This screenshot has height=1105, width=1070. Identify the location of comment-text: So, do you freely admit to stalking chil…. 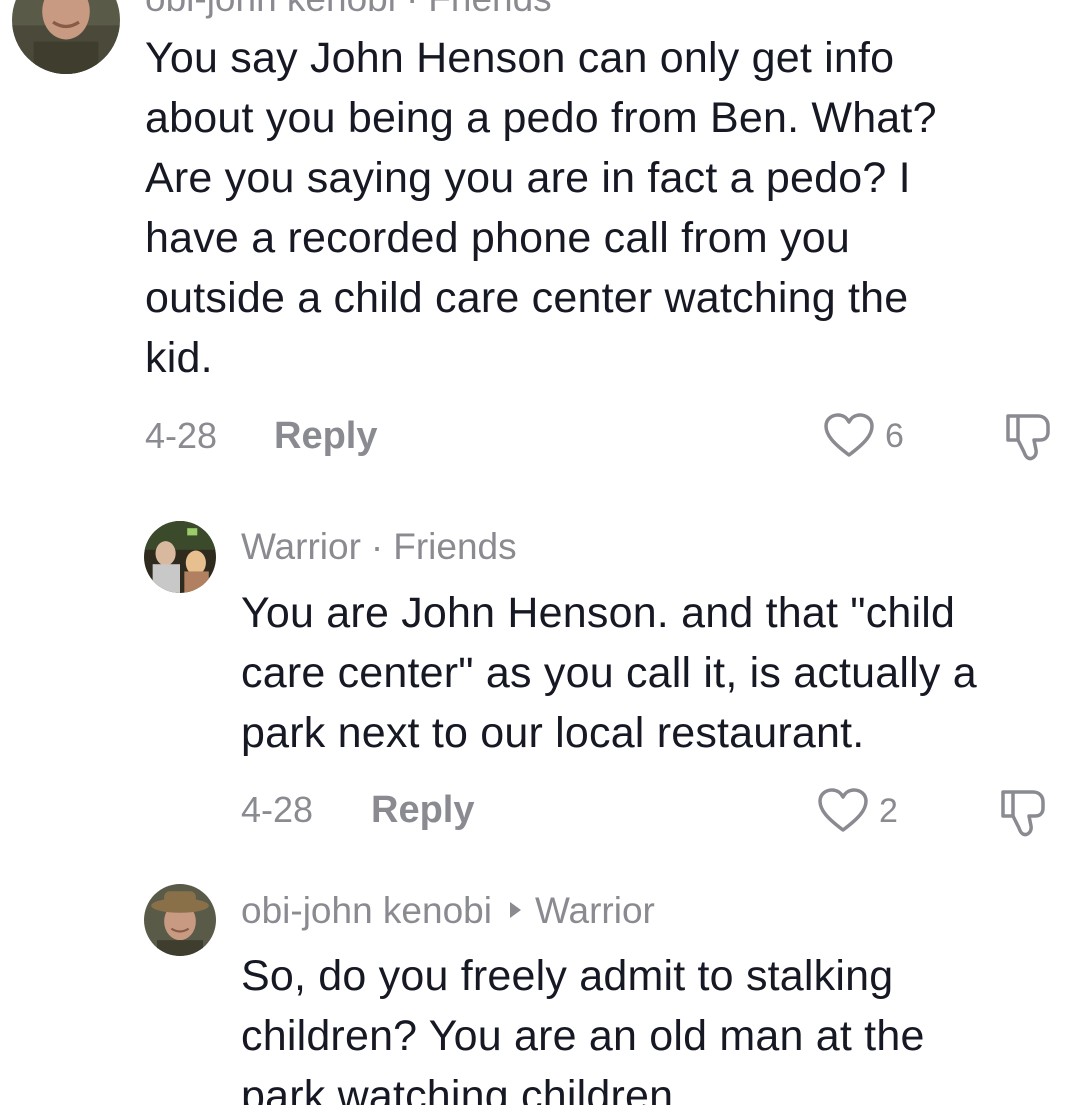
(651, 1025).